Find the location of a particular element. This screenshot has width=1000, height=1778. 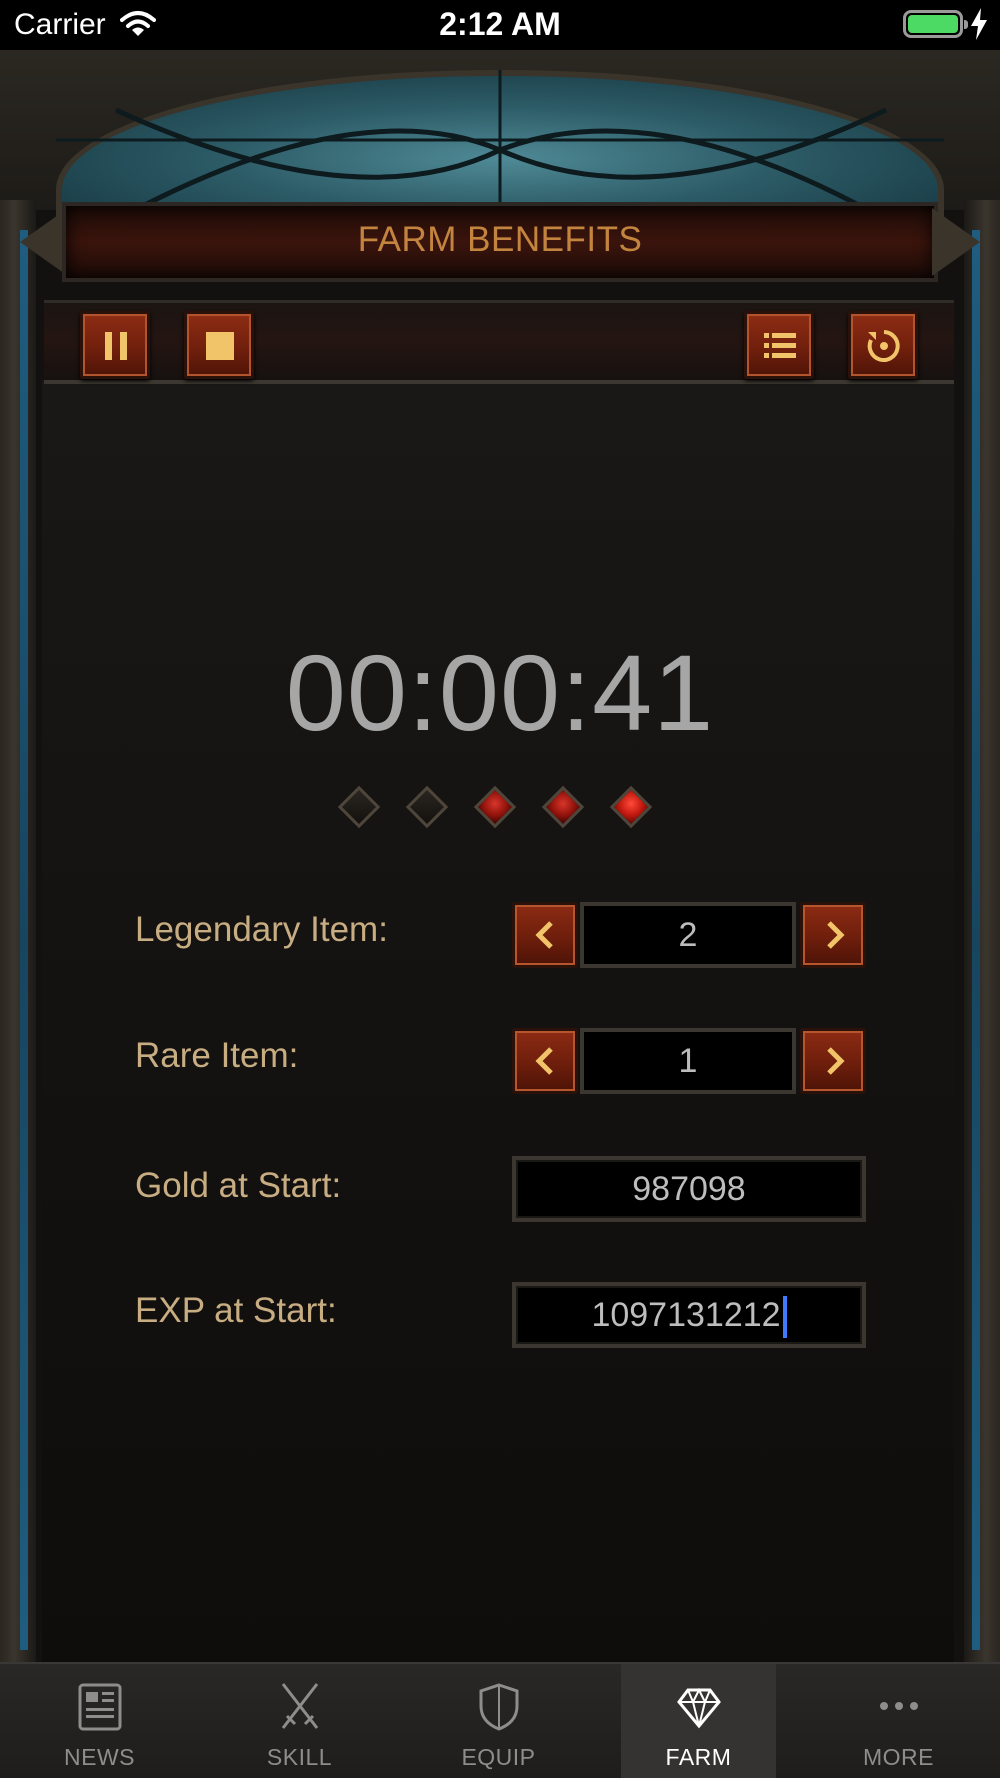

diamond-icon is located at coordinates (699, 1708).